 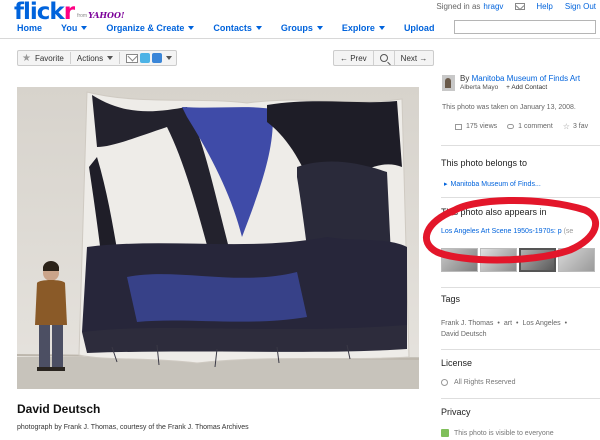 What do you see at coordinates (74, 28) in the screenshot?
I see `nav-you: You` at bounding box center [74, 28].